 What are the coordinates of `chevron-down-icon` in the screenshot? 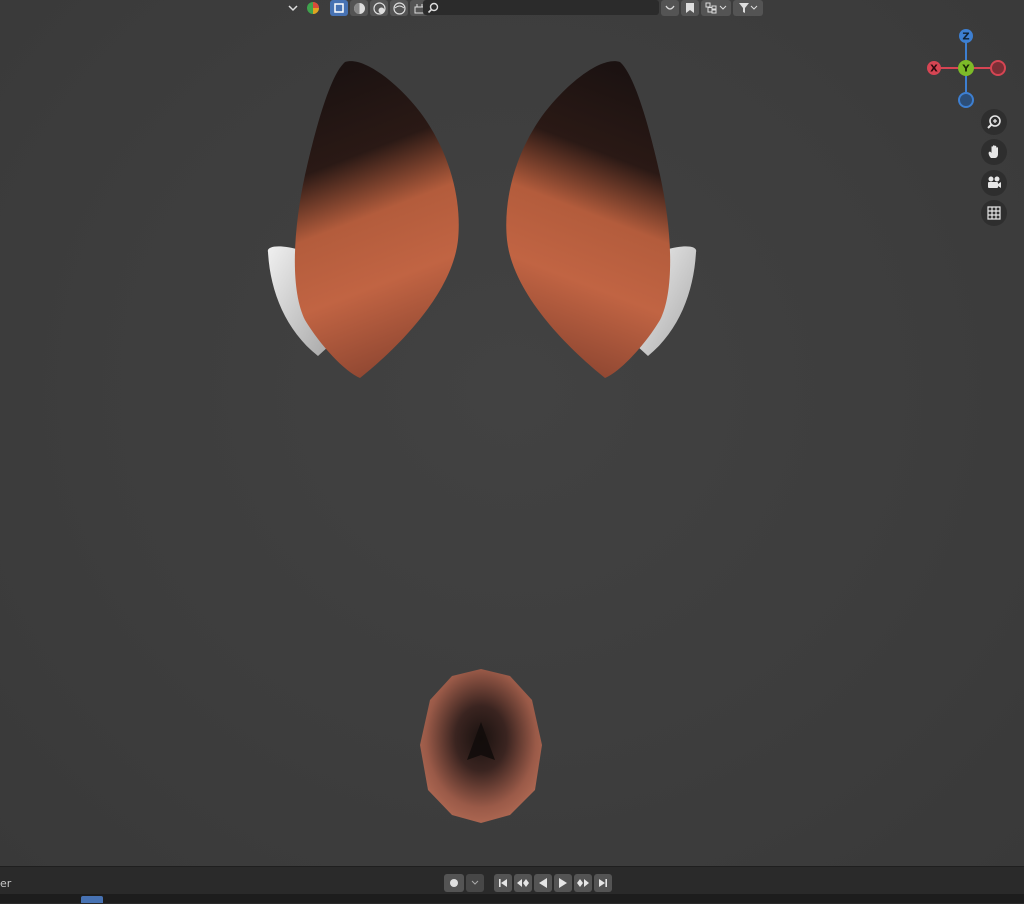 It's located at (475, 882).